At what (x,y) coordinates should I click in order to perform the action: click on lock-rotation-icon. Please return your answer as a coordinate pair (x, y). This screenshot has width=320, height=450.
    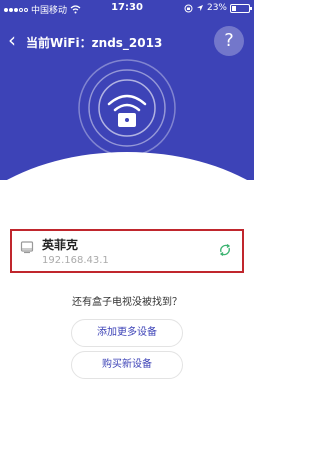
    Looking at the image, I should click on (188, 8).